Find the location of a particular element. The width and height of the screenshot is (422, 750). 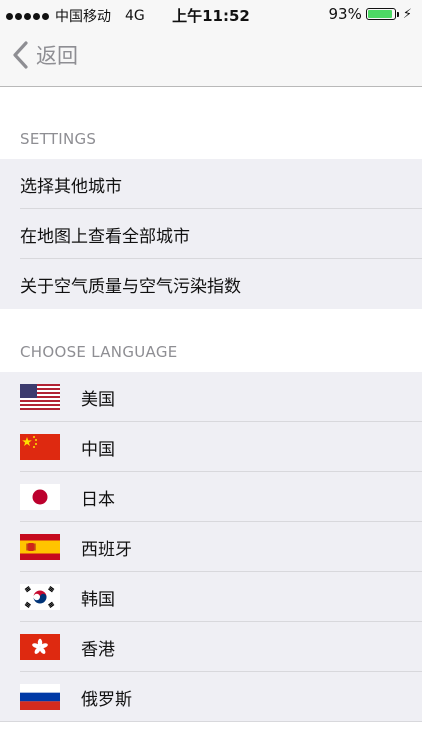

settings-item-label: 选择其他城市 is located at coordinates (71, 186).